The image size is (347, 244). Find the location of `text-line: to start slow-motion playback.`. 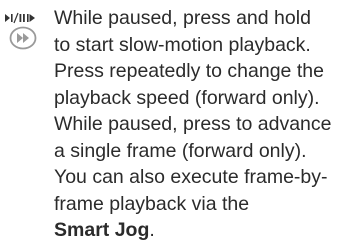

text-line: to start slow-motion playback. is located at coordinates (182, 44).